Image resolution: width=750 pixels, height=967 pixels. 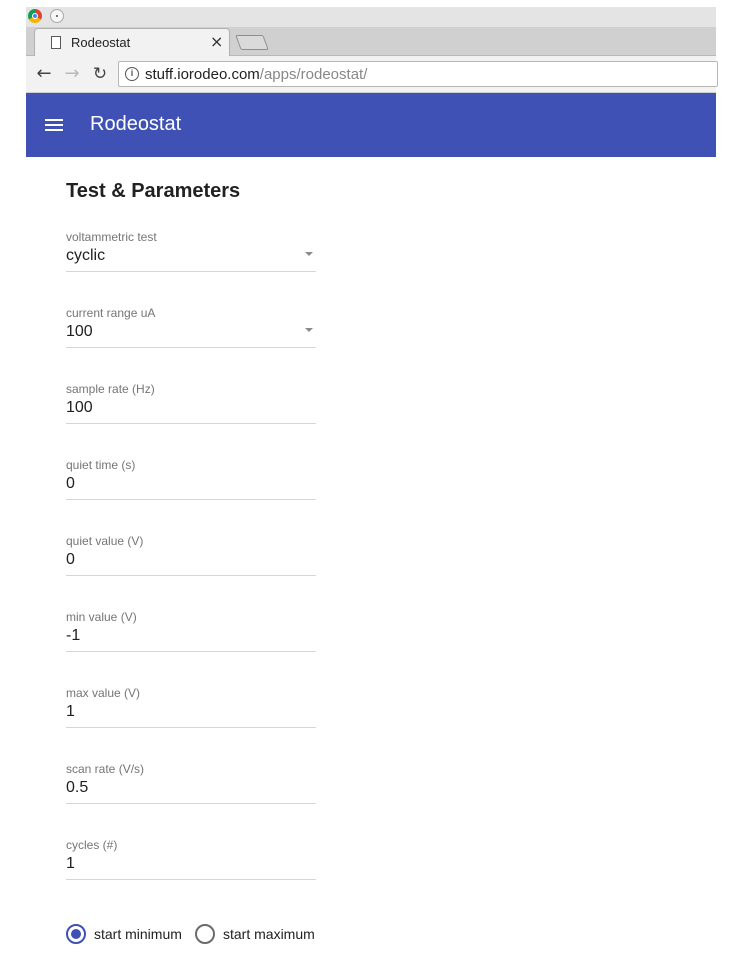 I want to click on quiet-time-input, so click(x=191, y=484).